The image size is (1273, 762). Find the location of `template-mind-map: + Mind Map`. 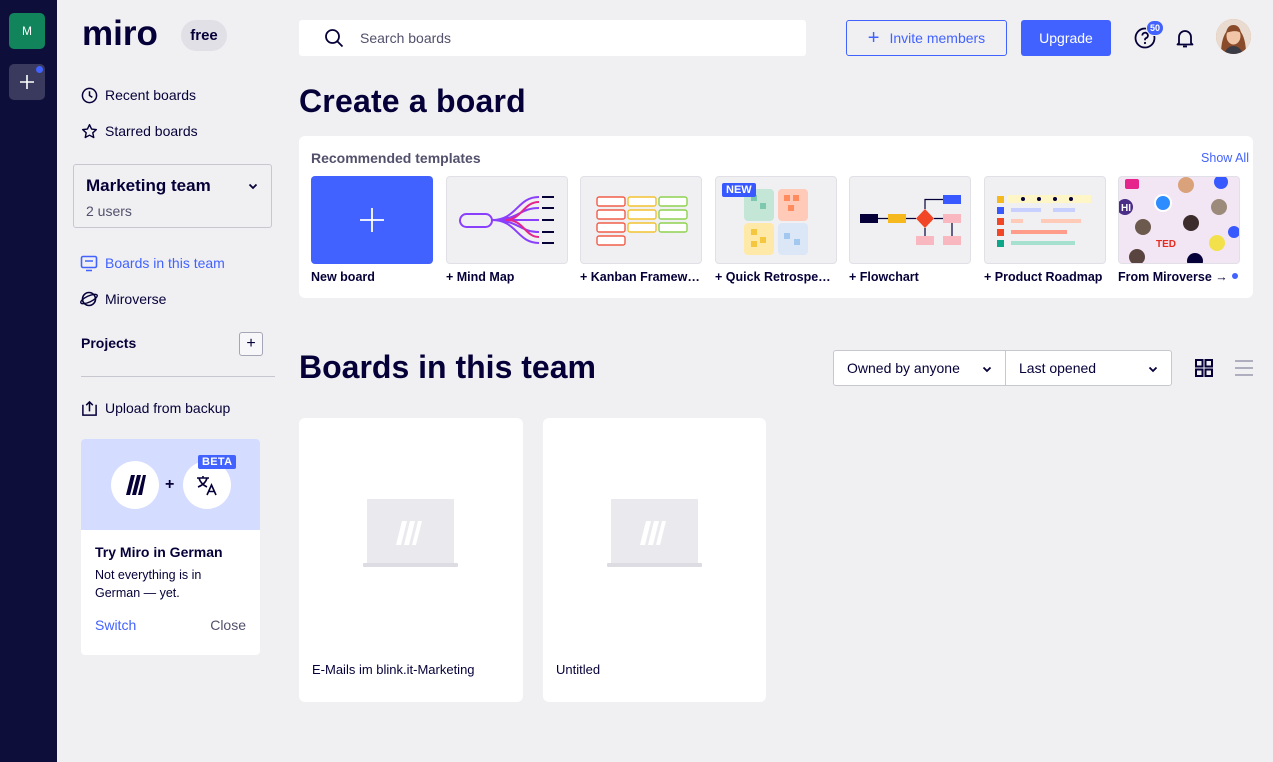

template-mind-map: + Mind Map is located at coordinates (507, 230).